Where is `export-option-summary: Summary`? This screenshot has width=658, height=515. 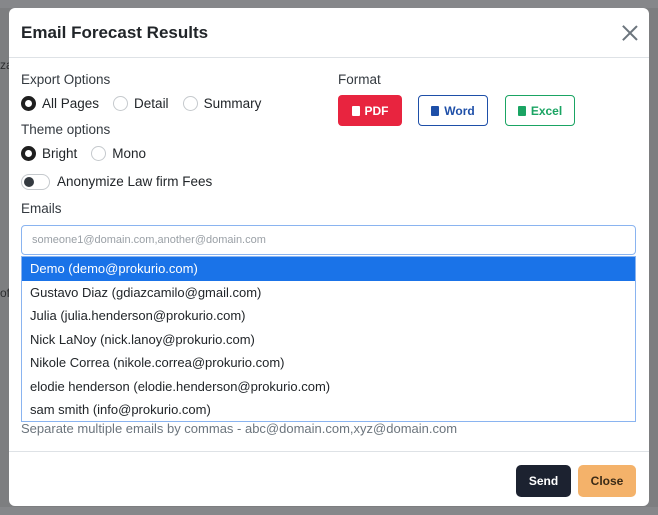
export-option-summary: Summary is located at coordinates (222, 103).